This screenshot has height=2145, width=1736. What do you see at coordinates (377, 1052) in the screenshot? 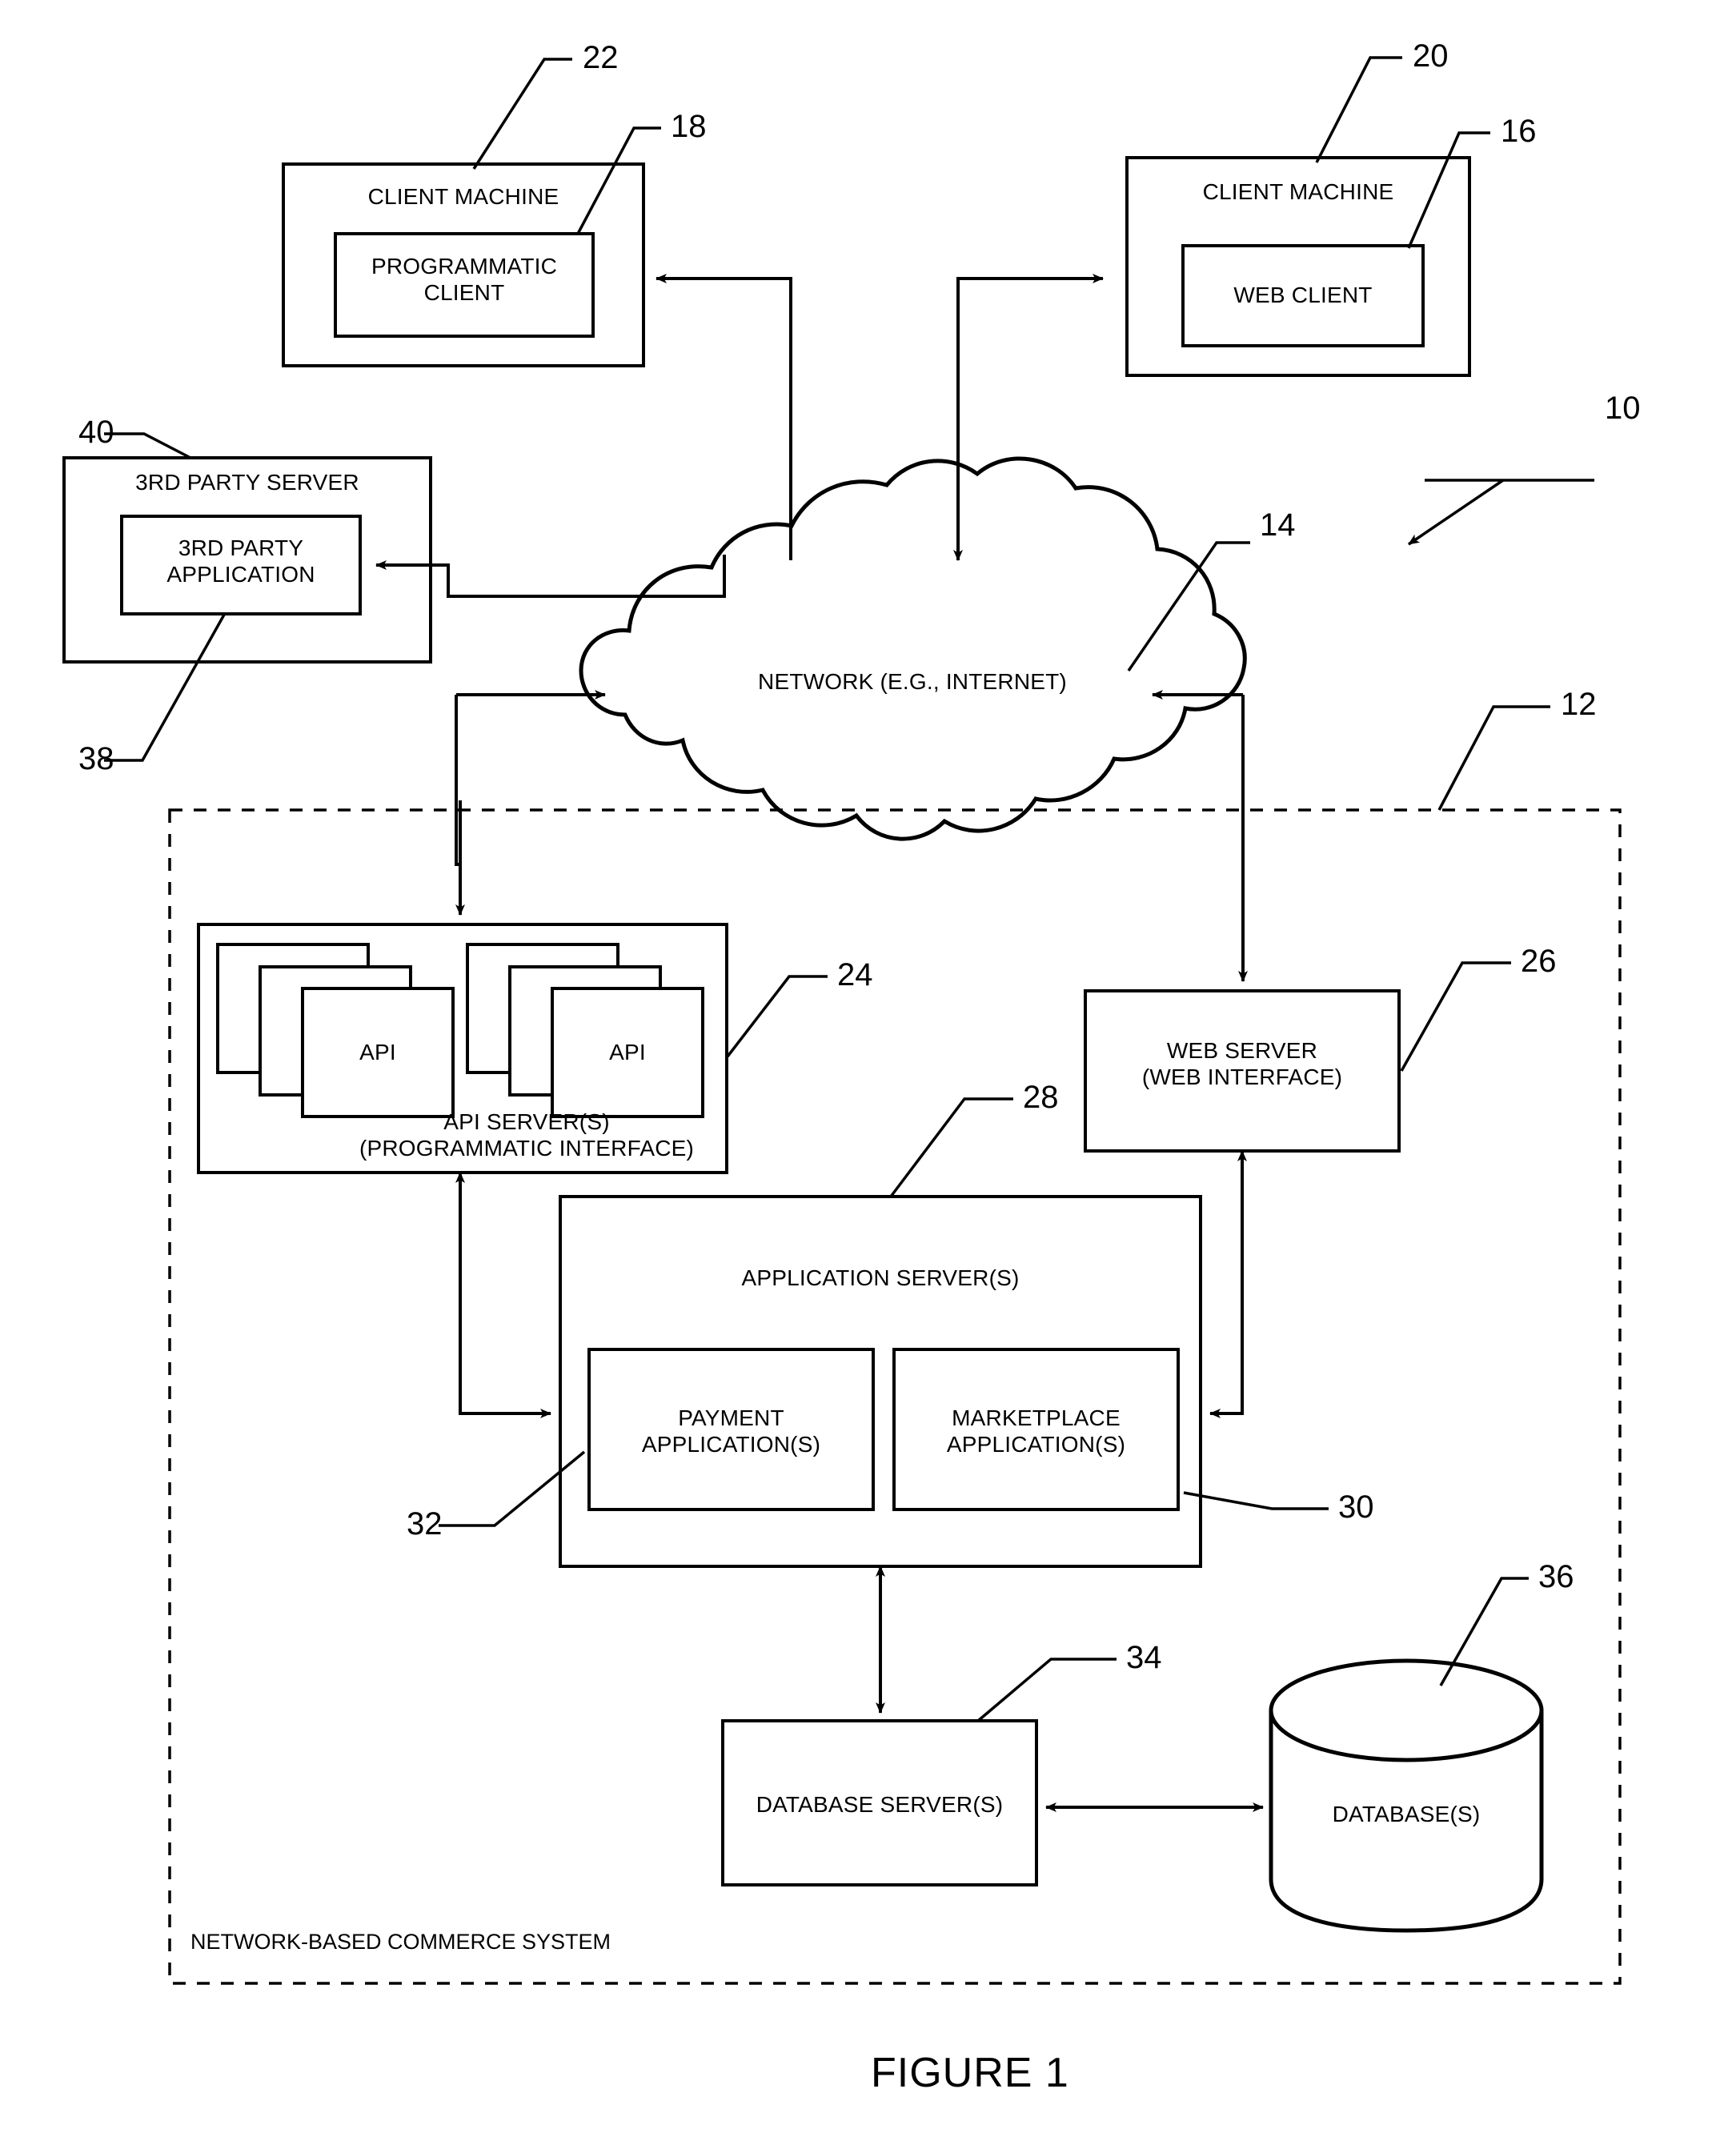
I see `api-card-left-label: API` at bounding box center [377, 1052].